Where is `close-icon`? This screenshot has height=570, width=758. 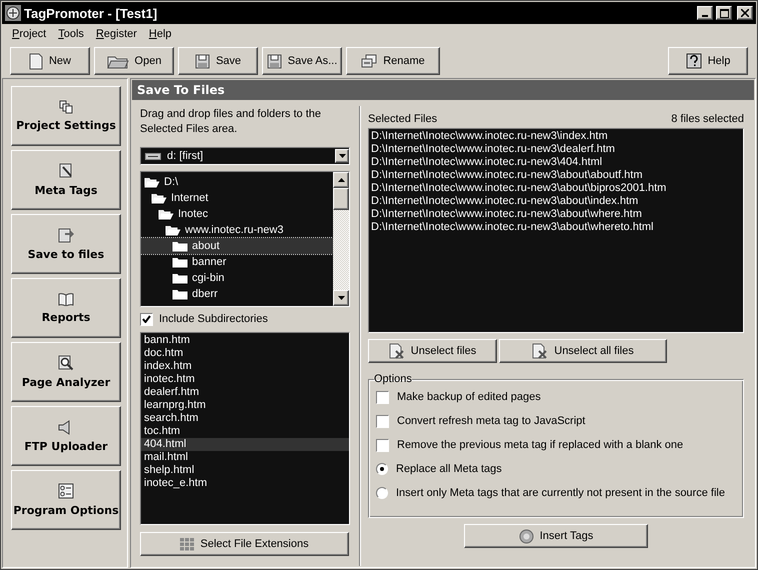
close-icon is located at coordinates (745, 13).